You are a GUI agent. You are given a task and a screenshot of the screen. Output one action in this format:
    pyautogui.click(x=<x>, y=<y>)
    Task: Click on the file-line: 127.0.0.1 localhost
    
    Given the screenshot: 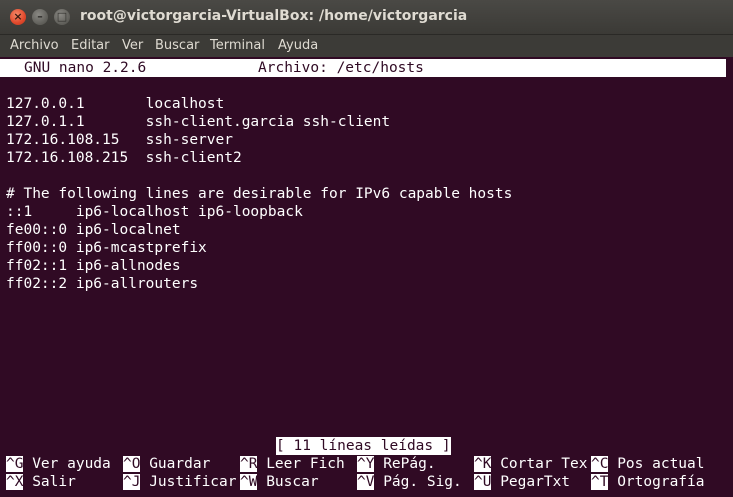 What is the action you would take?
    pyautogui.click(x=115, y=104)
    